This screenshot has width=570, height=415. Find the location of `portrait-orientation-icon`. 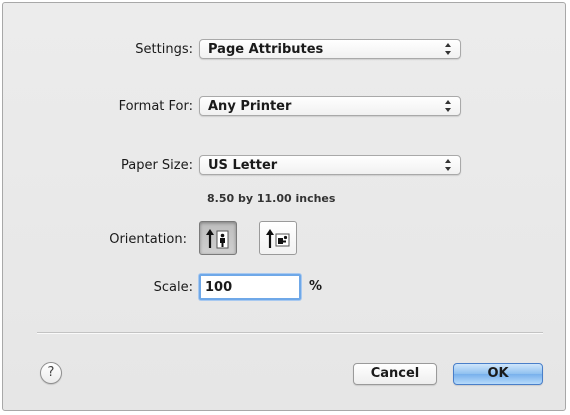

portrait-orientation-icon is located at coordinates (217, 239).